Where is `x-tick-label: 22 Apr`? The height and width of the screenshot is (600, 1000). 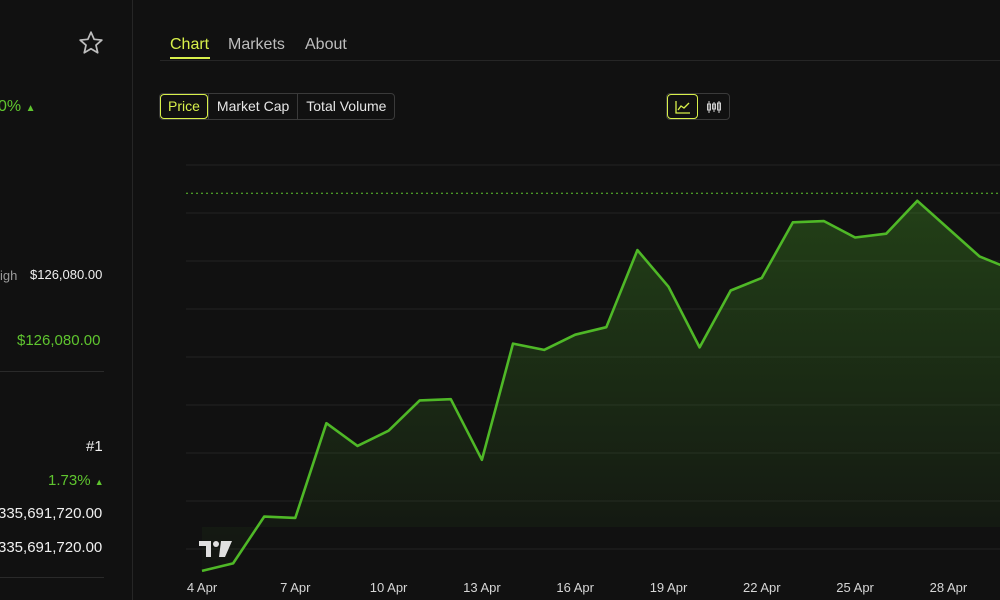
x-tick-label: 22 Apr is located at coordinates (762, 587).